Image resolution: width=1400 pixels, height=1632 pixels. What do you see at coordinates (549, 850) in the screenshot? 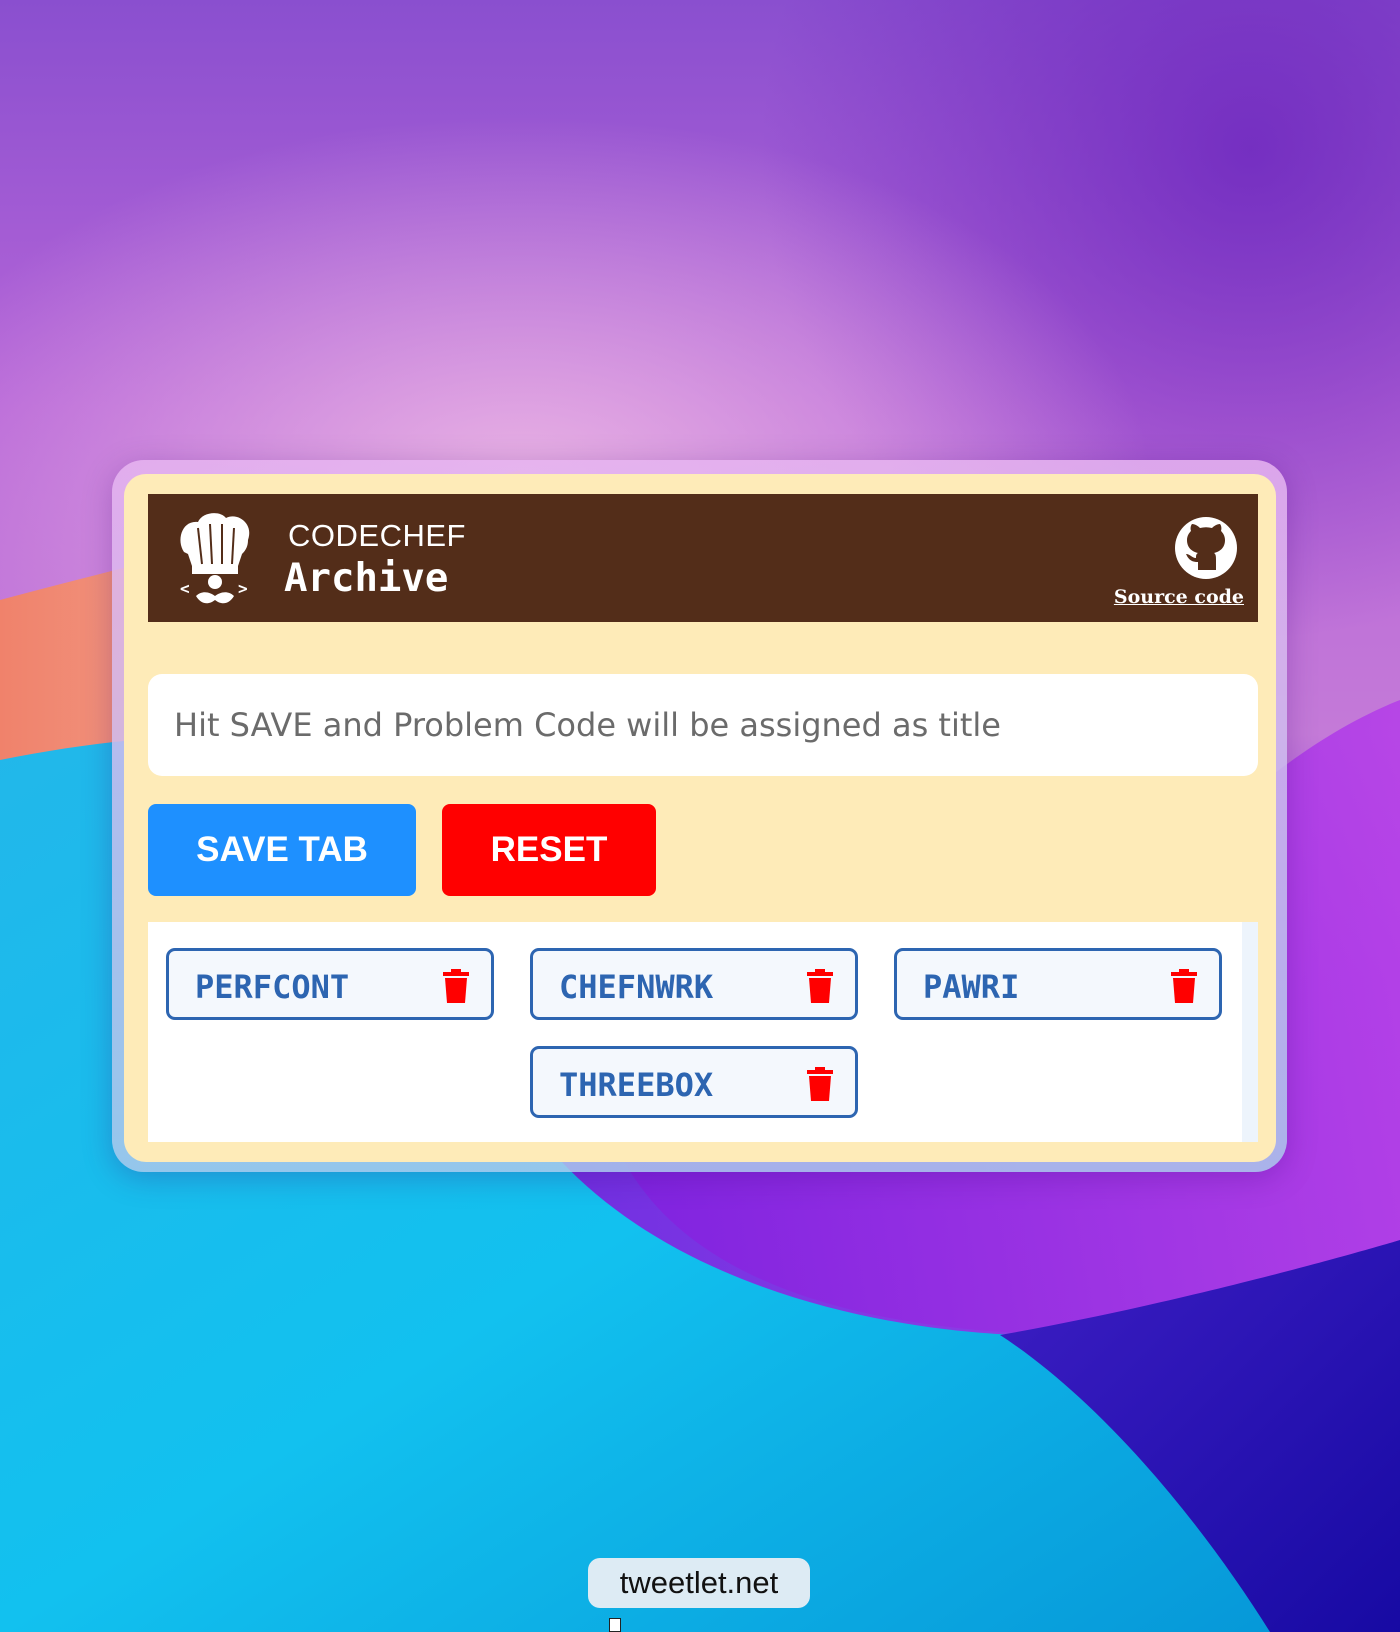
I see `reset-button: RESET` at bounding box center [549, 850].